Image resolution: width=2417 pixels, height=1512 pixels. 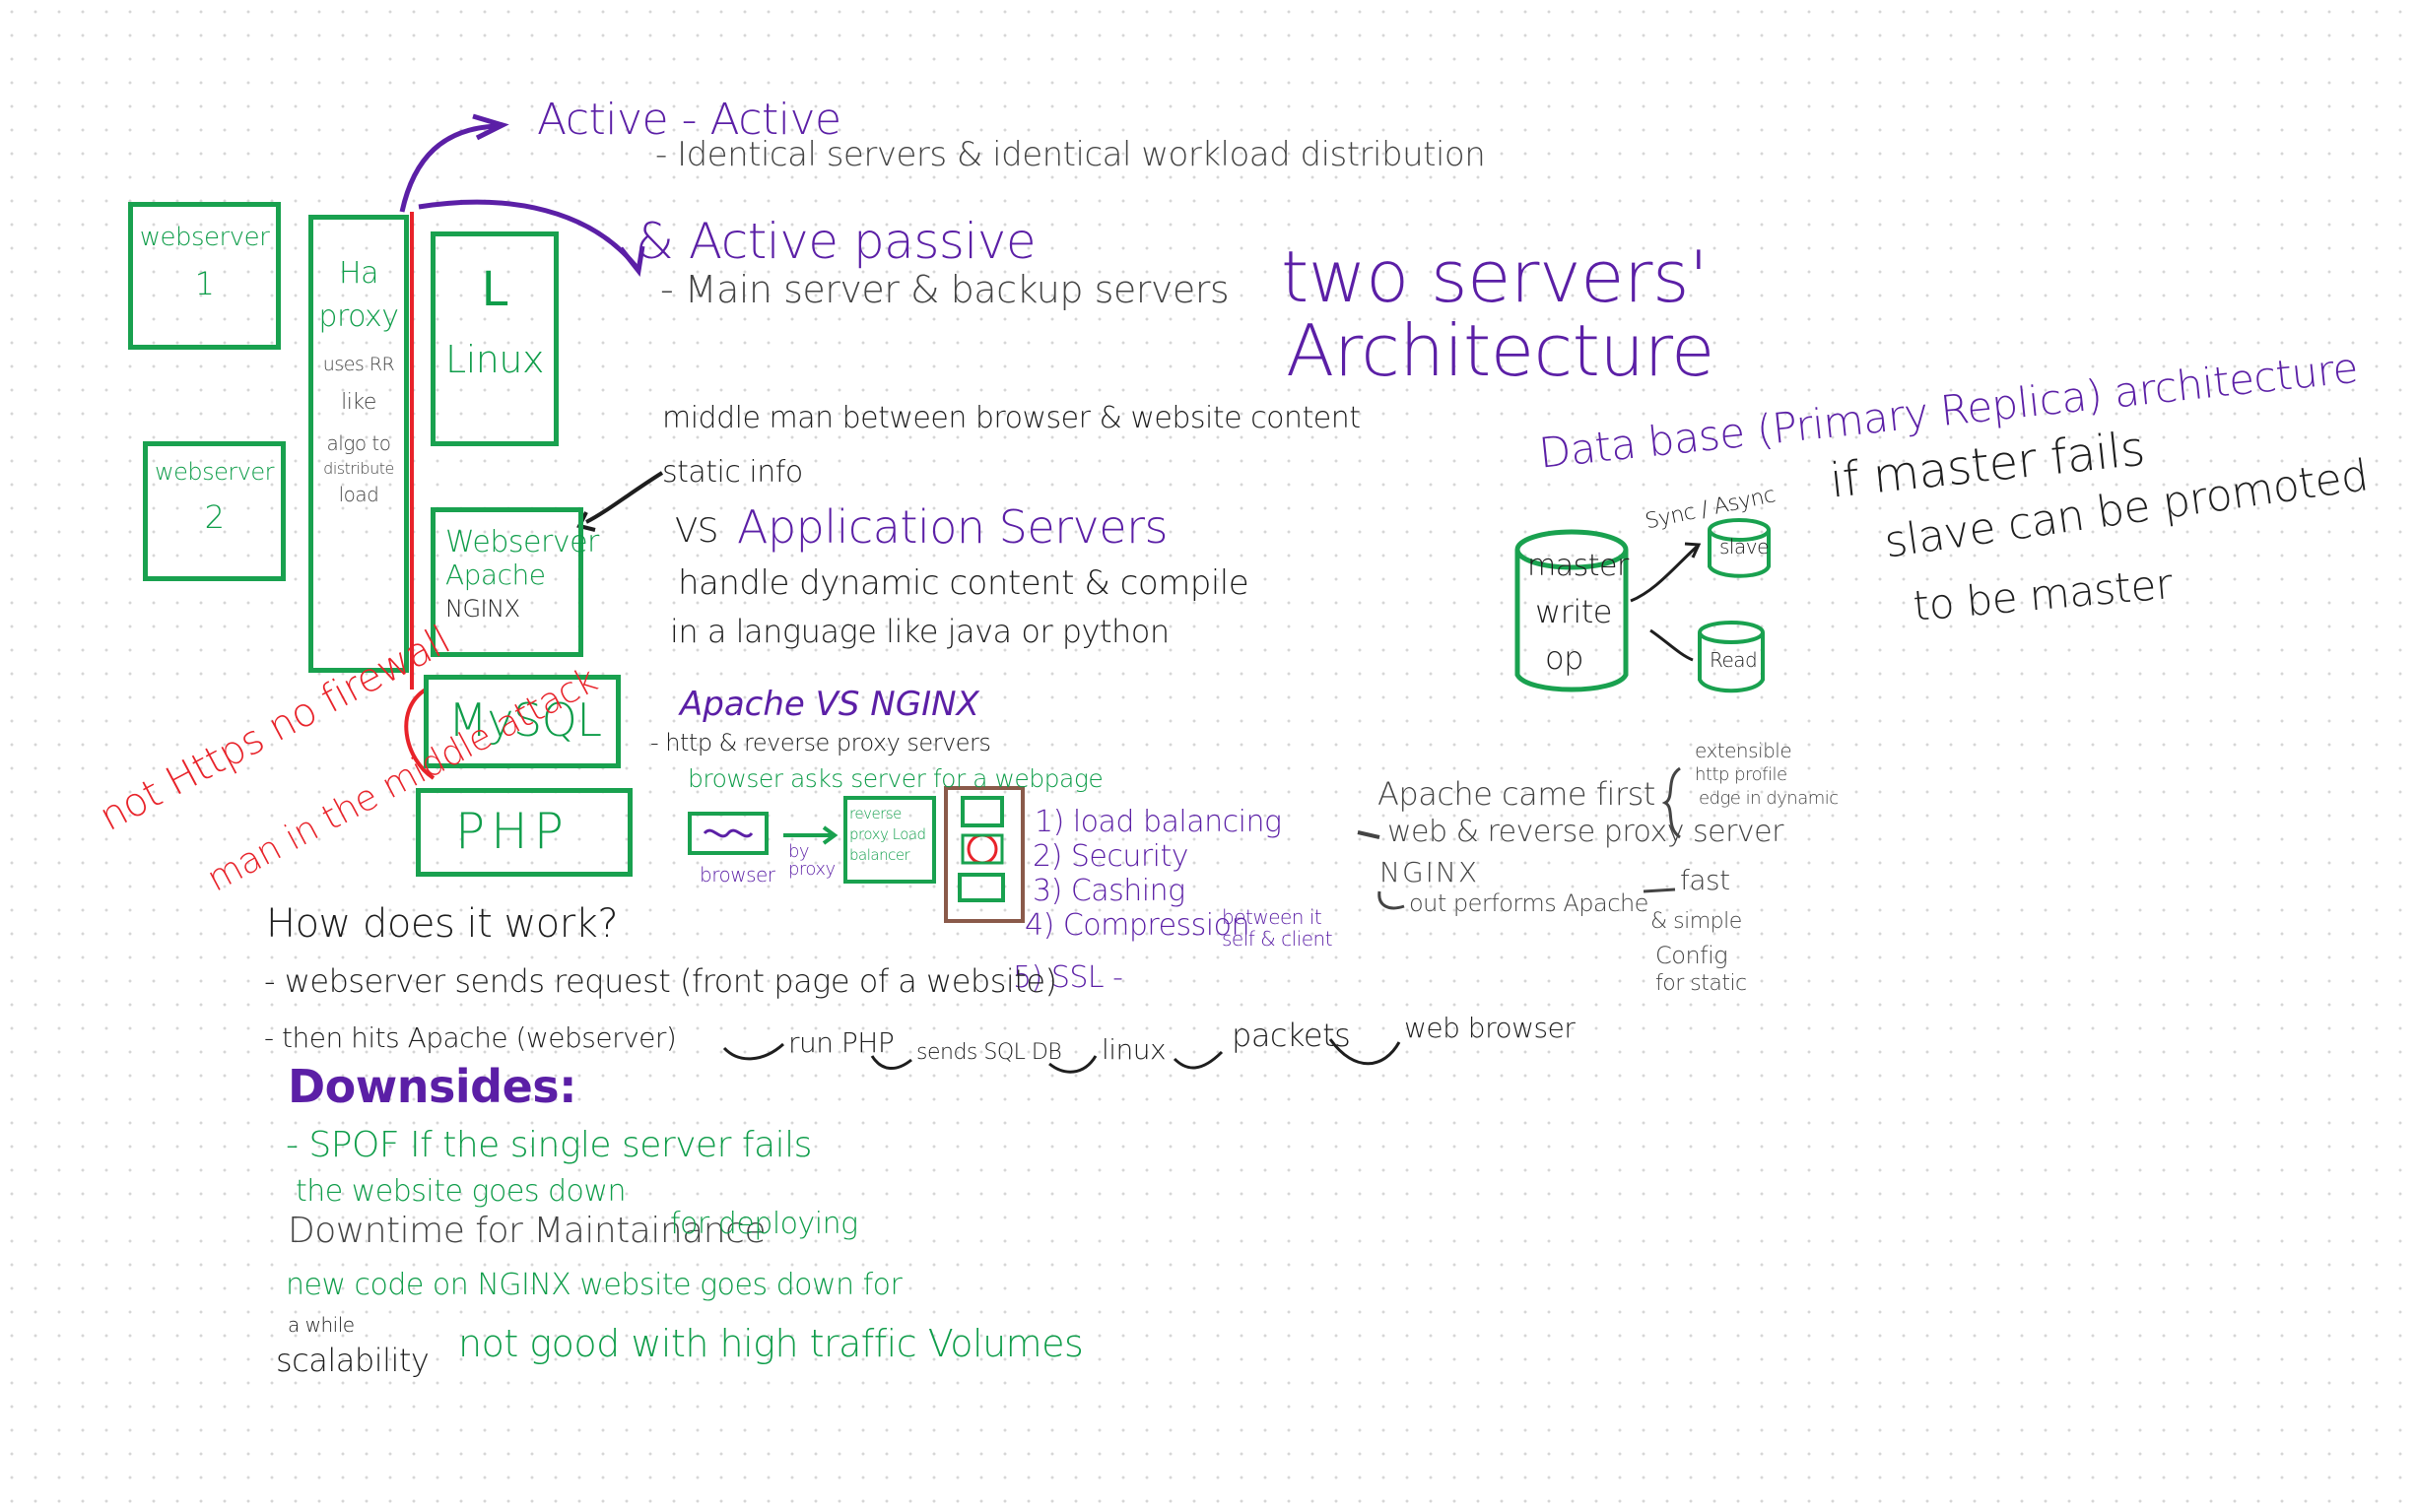 I want to click on downside-6a: scalability, so click(x=353, y=1360).